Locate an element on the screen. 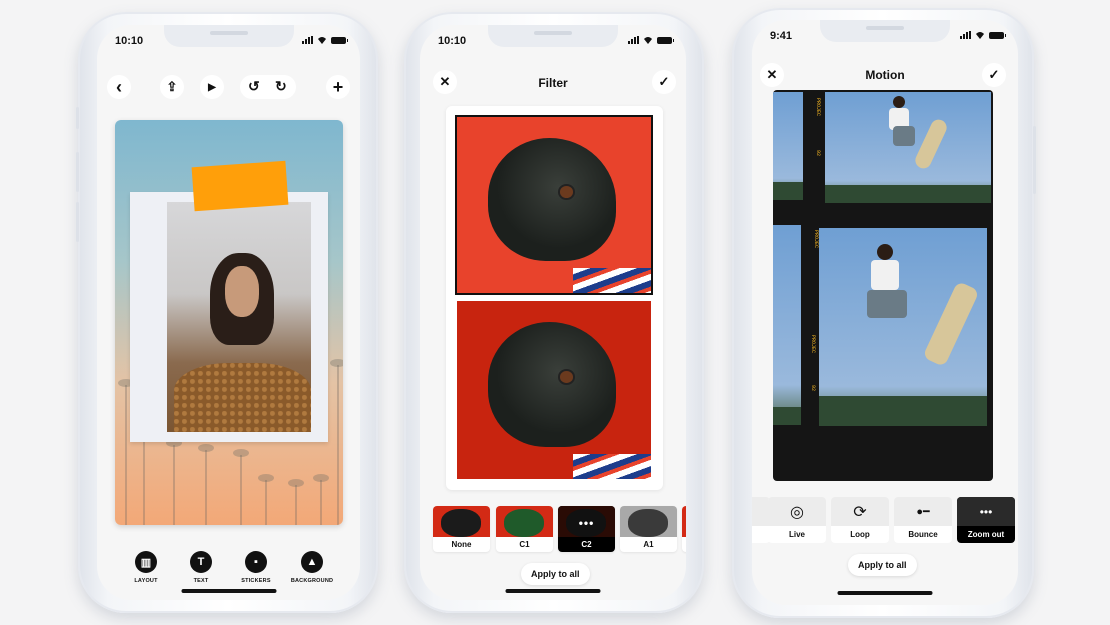  motion-preview-filmstrip: PROJEC 92 PROJEC PROJEC 92 is located at coordinates (883, 285).